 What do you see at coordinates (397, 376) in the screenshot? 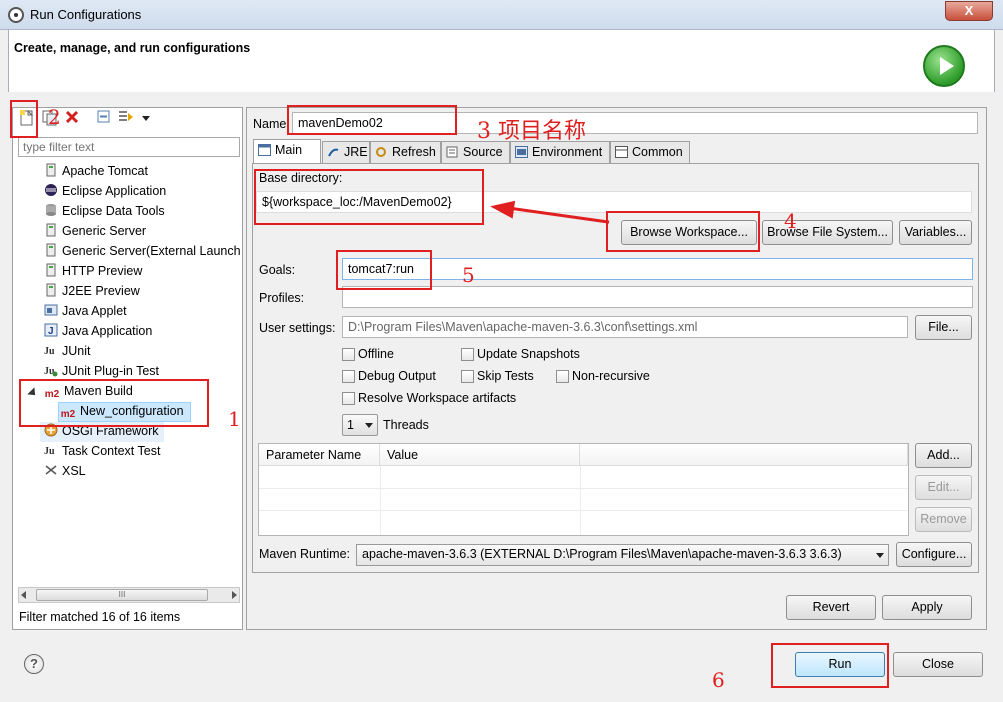
I see `debug-output-label: Debug Output` at bounding box center [397, 376].